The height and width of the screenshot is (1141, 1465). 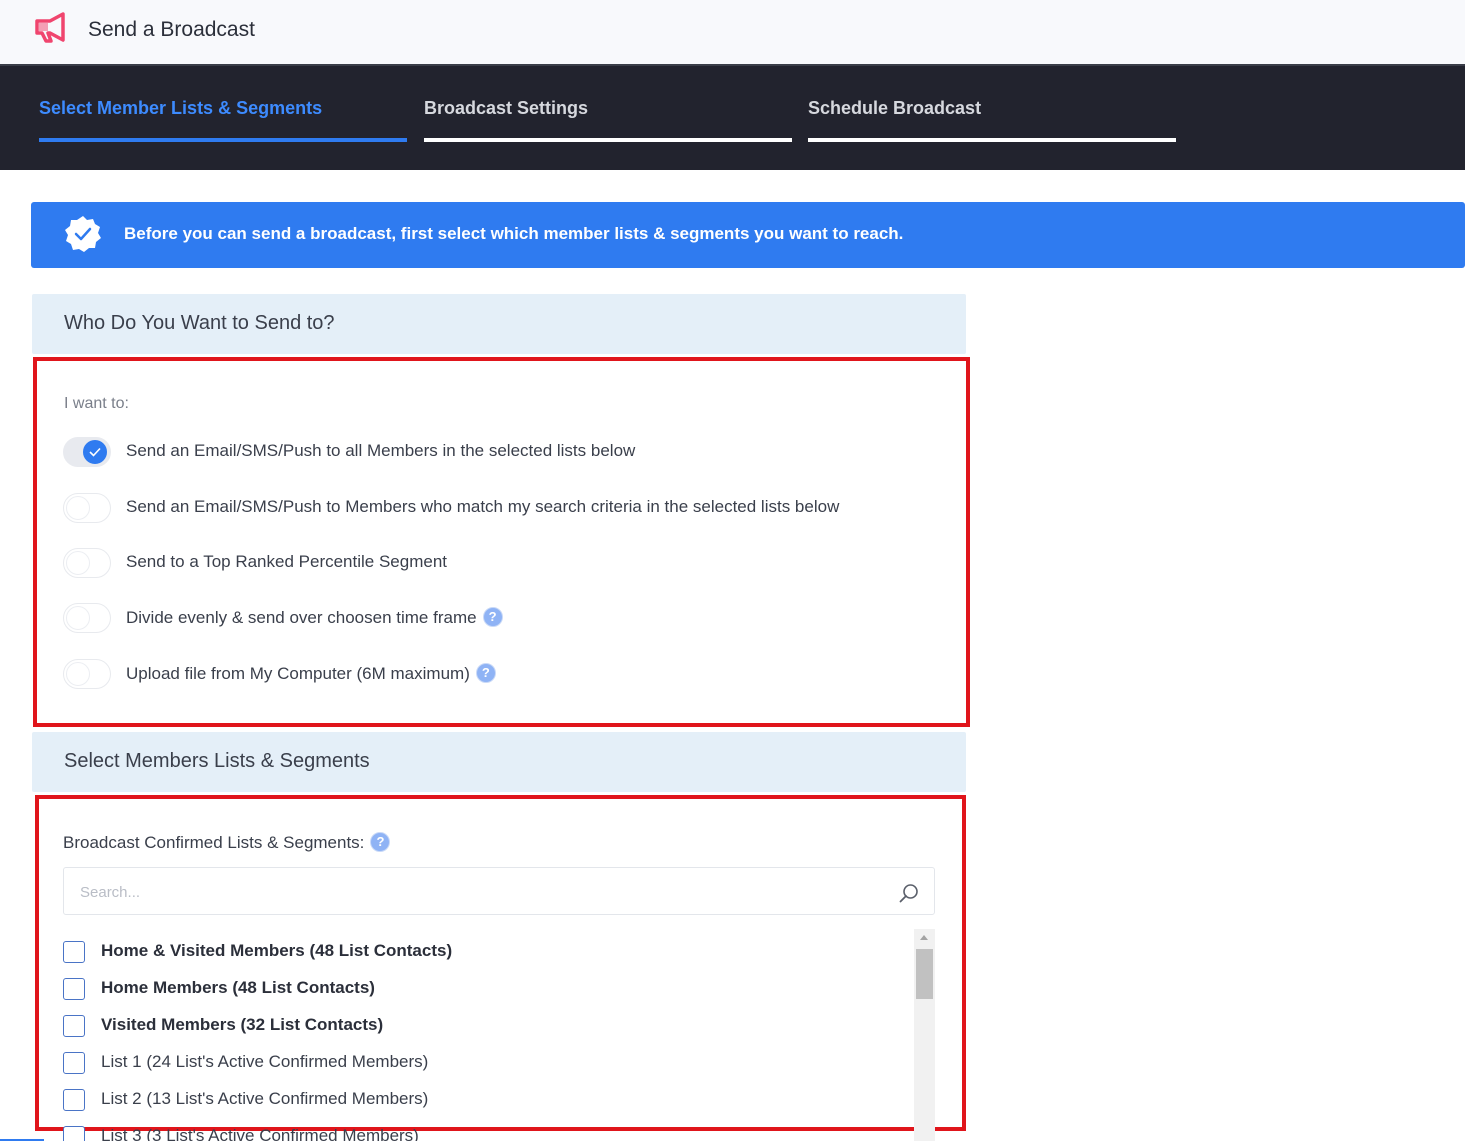 I want to click on check-icon, so click(x=95, y=452).